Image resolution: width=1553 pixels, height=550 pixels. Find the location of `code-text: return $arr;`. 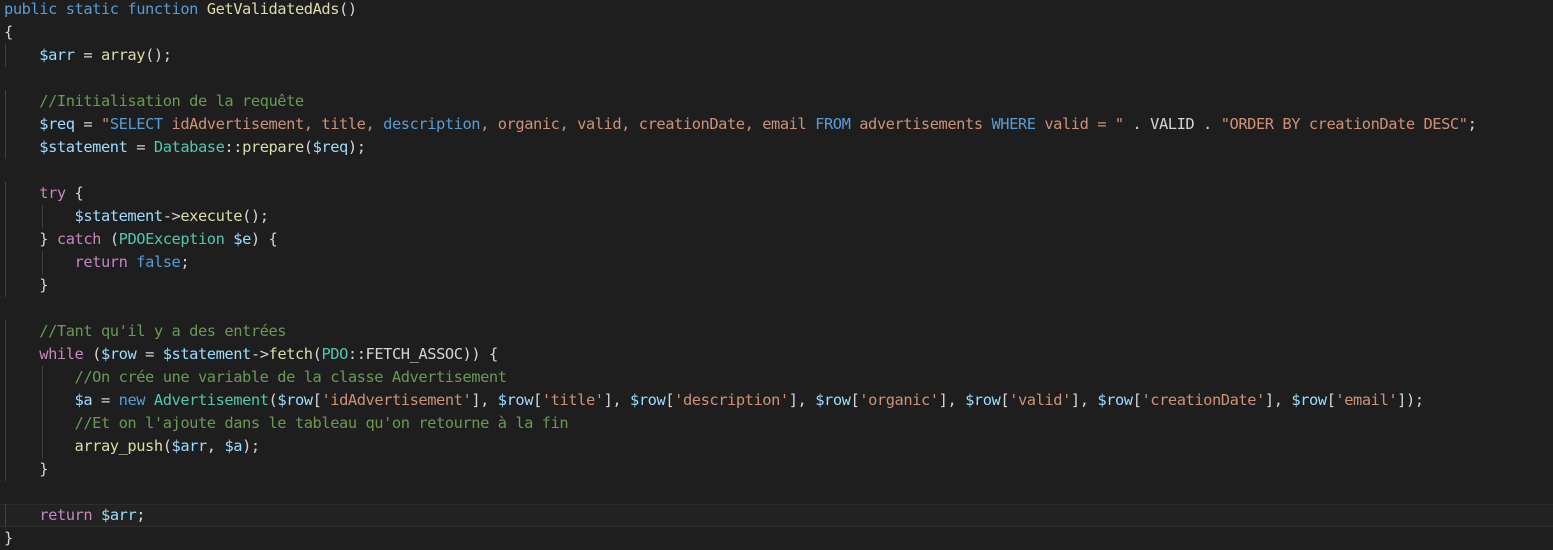

code-text: return $arr; is located at coordinates (74, 515).